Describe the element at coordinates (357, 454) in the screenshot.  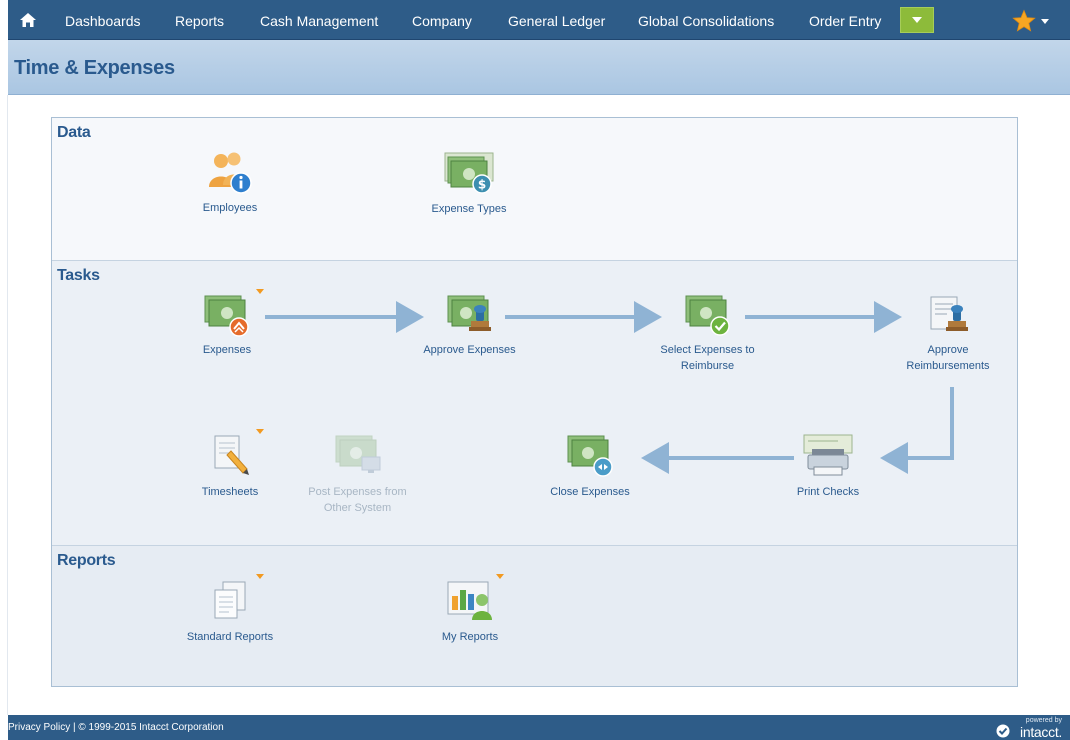
I see `money-computer-icon` at that location.